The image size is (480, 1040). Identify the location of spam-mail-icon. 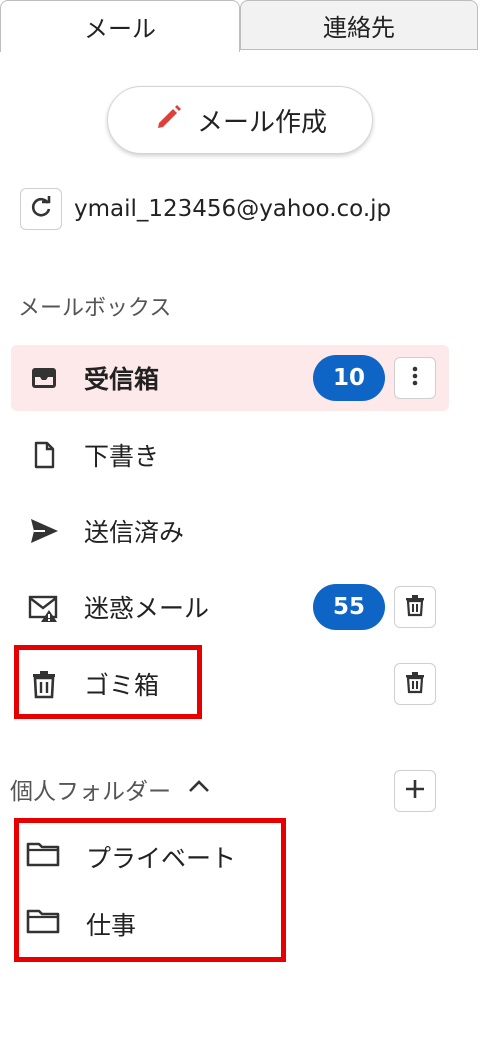
(44, 607).